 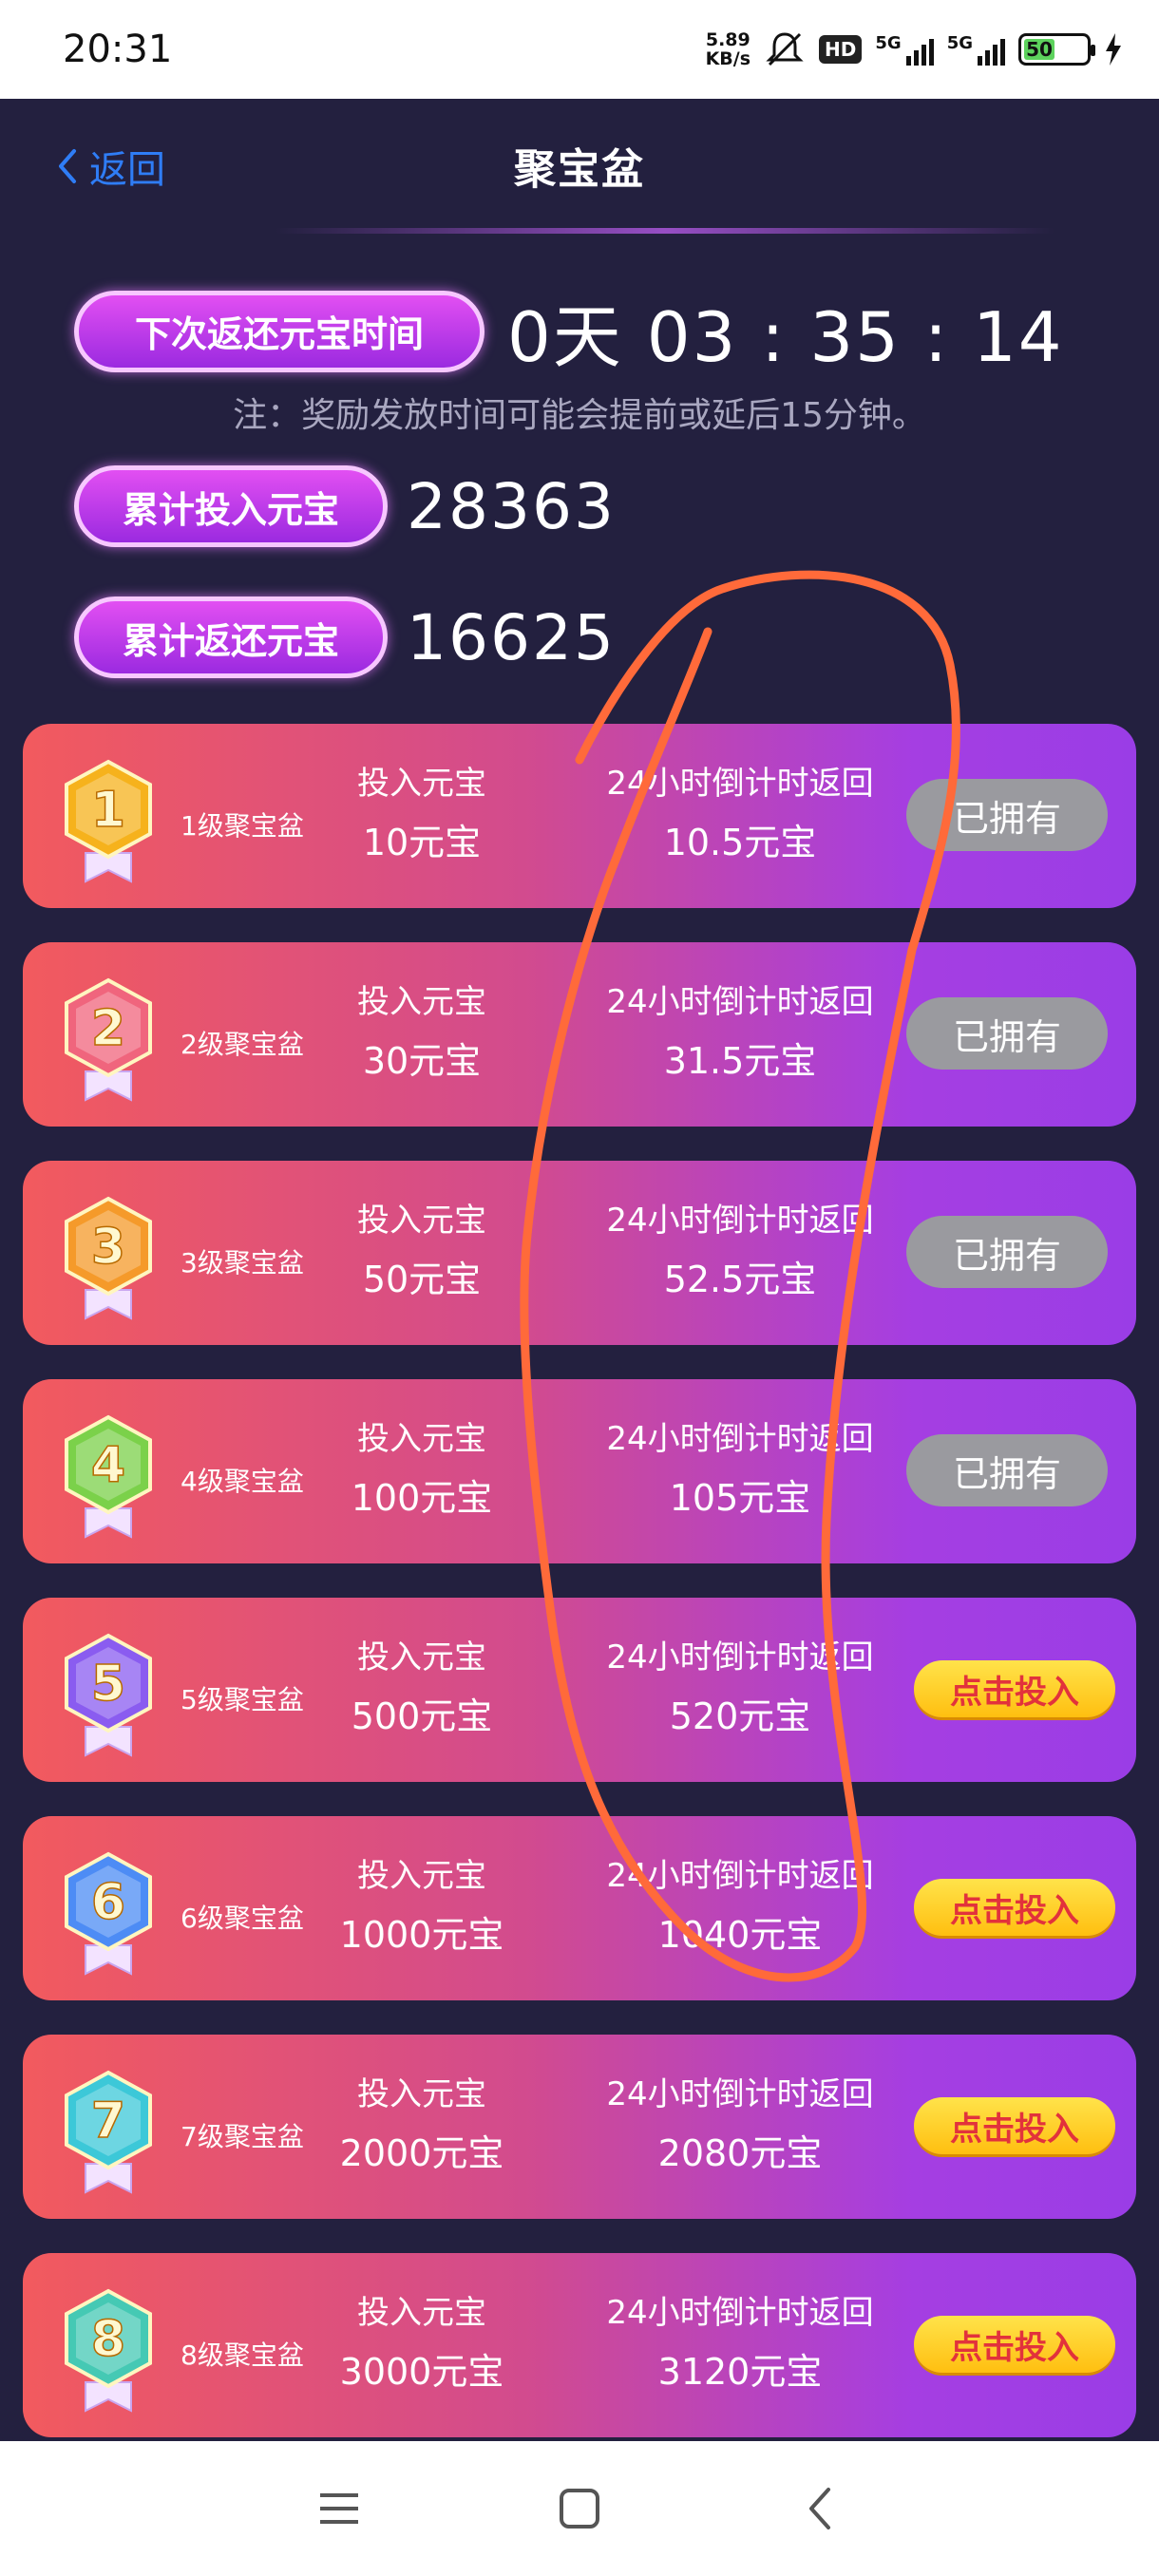 What do you see at coordinates (740, 1498) in the screenshot?
I see `return-value: 105元宝` at bounding box center [740, 1498].